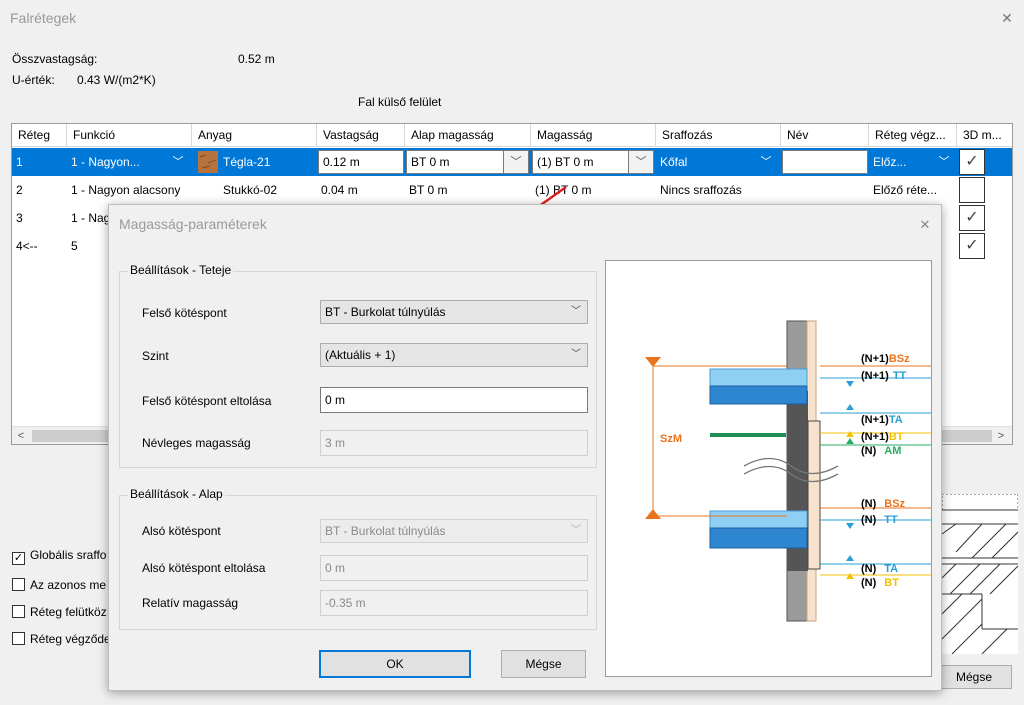 This screenshot has width=1024, height=705. Describe the element at coordinates (181, 531) in the screenshot. I see `bottom-anchor-label: Alsó kötéspont` at that location.